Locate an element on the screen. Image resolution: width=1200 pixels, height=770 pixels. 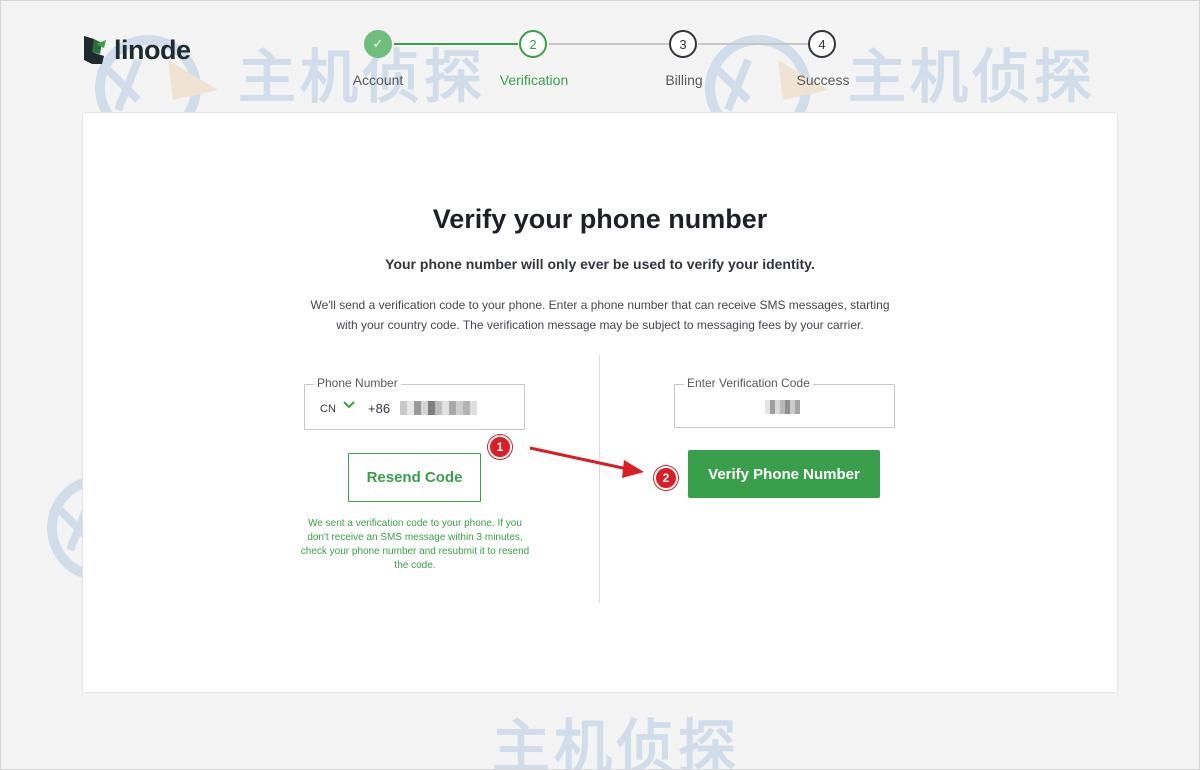
annotation-arrow-icon is located at coordinates (586, 462).